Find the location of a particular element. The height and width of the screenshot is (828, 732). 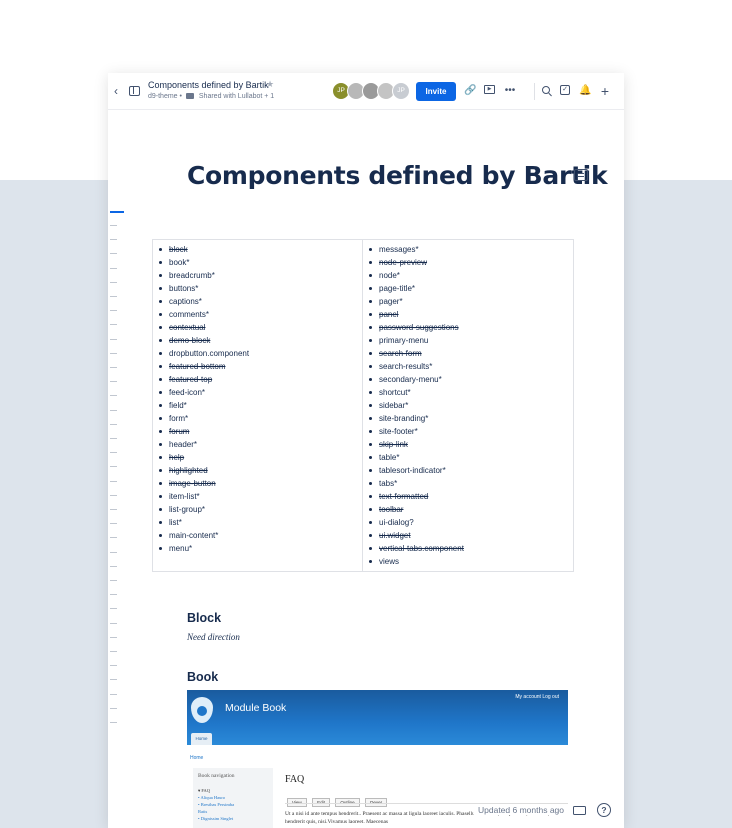

component-item: demo-block is located at coordinates (260, 340).